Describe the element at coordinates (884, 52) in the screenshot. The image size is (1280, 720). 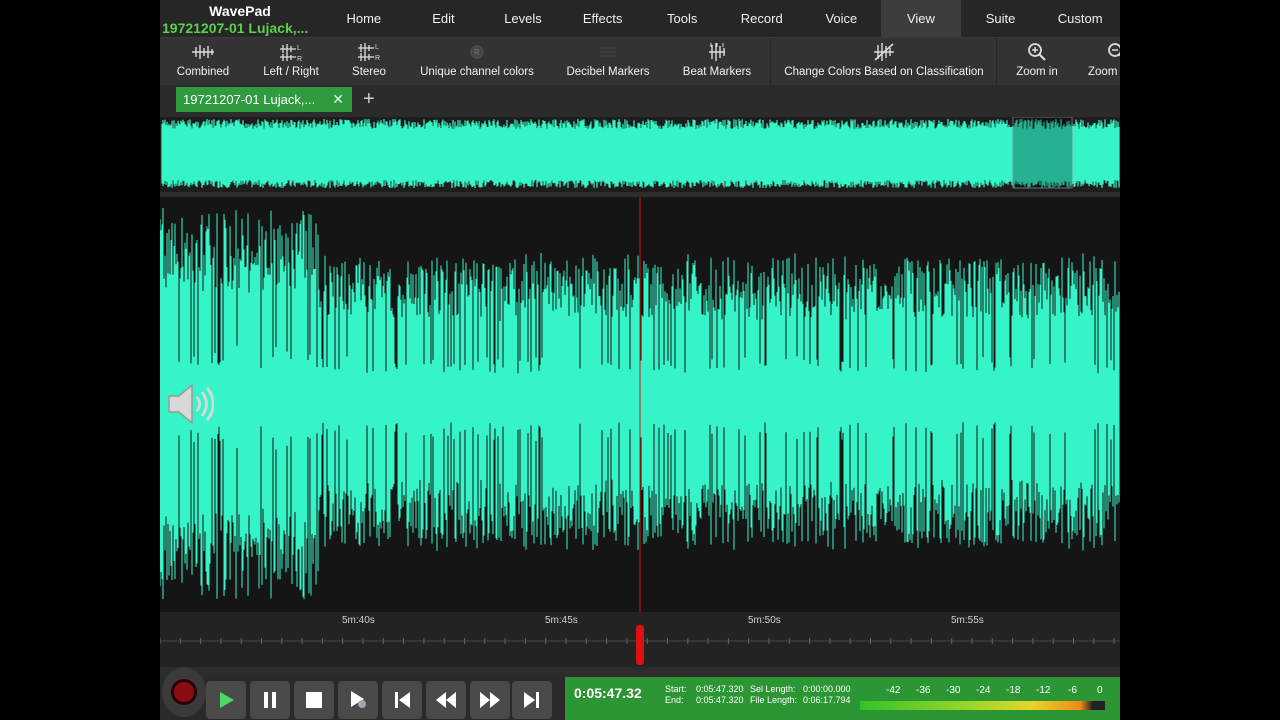
I see `classification-icon` at that location.